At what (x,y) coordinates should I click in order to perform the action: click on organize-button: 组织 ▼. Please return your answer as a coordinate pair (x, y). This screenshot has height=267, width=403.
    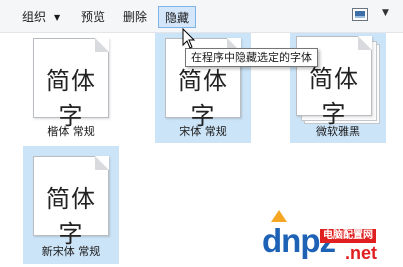
    Looking at the image, I should click on (41, 17).